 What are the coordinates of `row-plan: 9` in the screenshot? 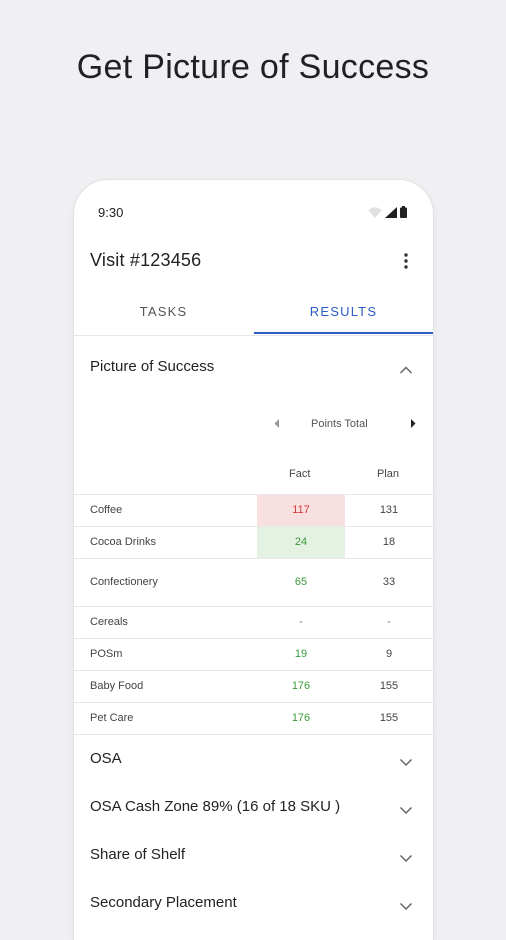 It's located at (389, 654).